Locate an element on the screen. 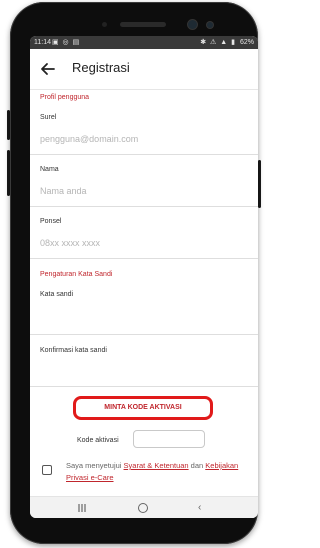  email-field: pengguna@domain.com is located at coordinates (144, 138).